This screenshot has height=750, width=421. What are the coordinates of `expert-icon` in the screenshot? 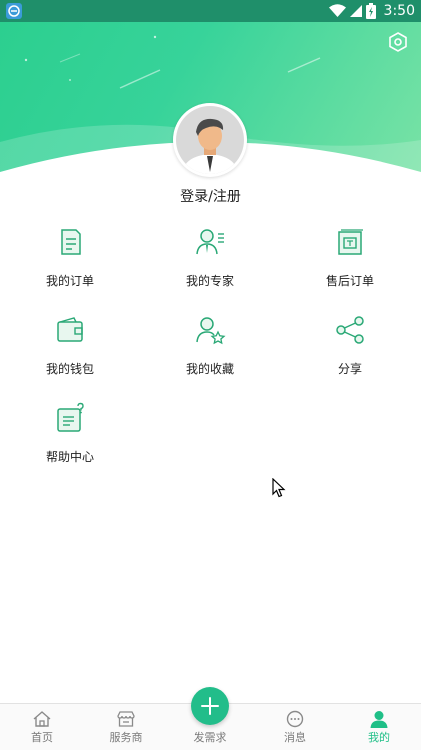 It's located at (210, 242).